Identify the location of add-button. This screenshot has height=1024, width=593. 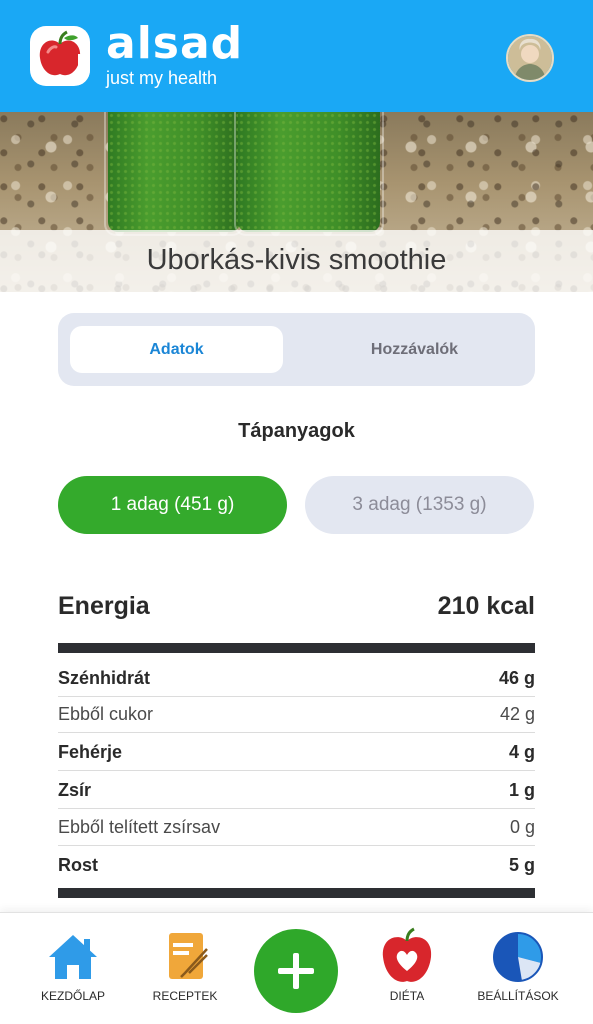
(296, 971).